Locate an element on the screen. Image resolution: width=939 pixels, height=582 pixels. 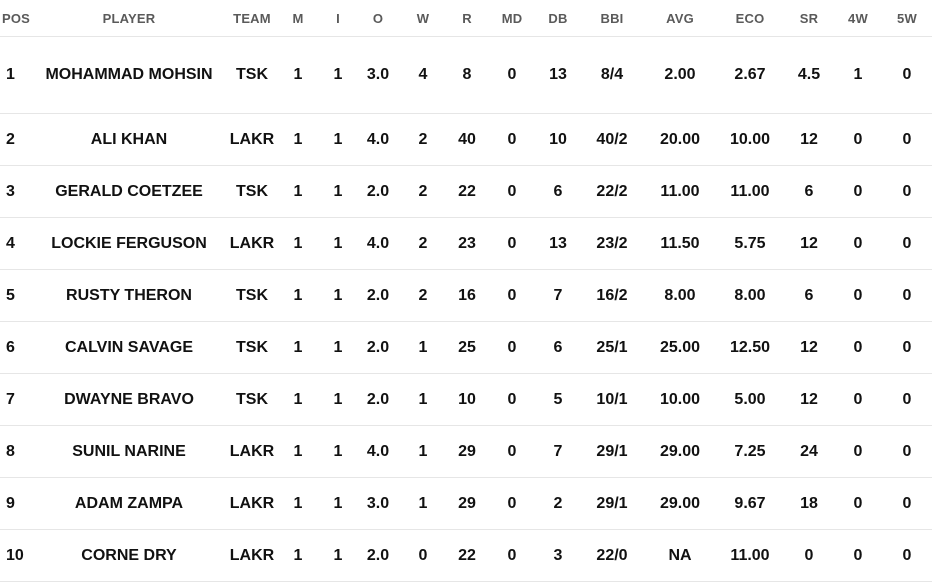
cell-dot-balls: 5 is located at coordinates (558, 399).